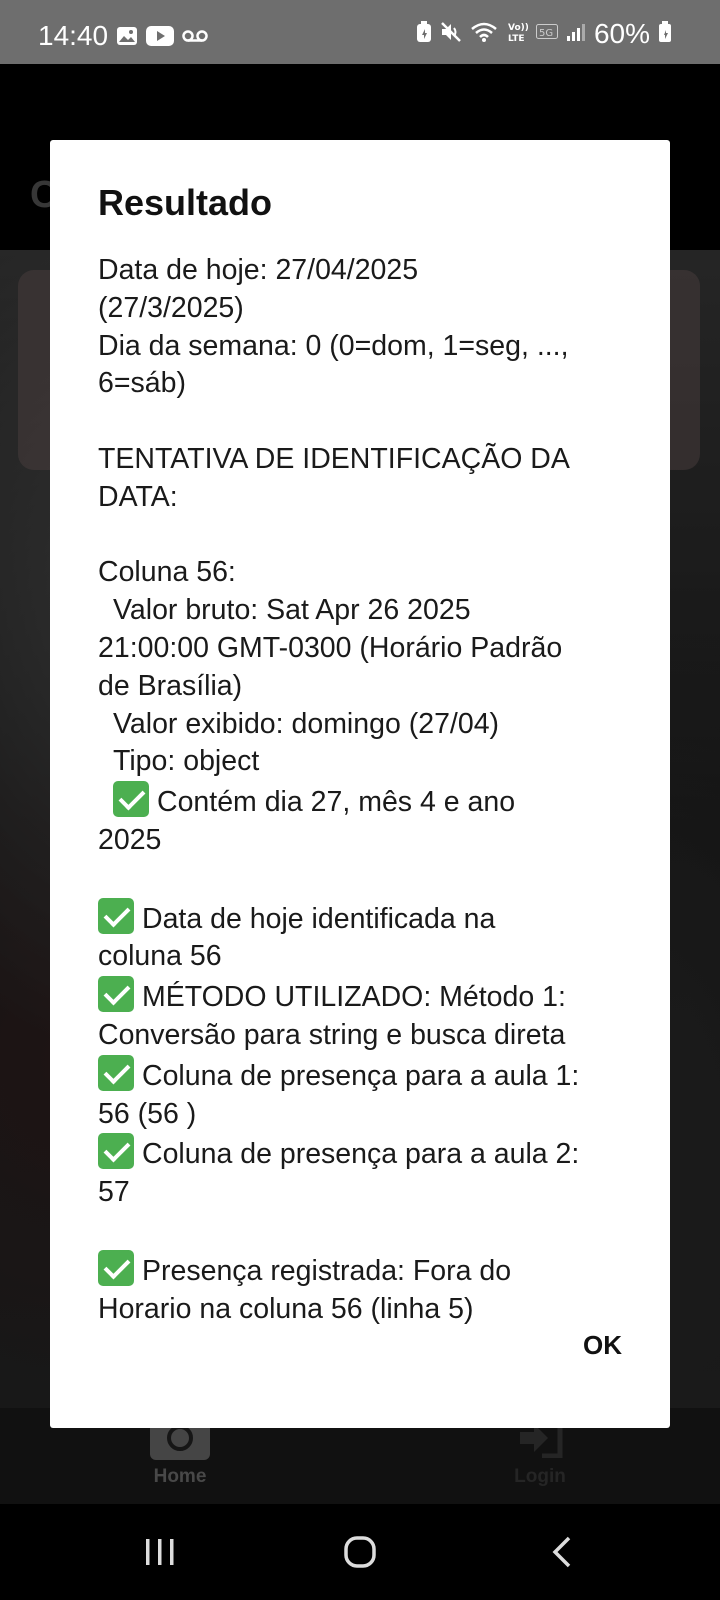 Image resolution: width=720 pixels, height=1600 pixels. I want to click on battery-icon, so click(665, 34).